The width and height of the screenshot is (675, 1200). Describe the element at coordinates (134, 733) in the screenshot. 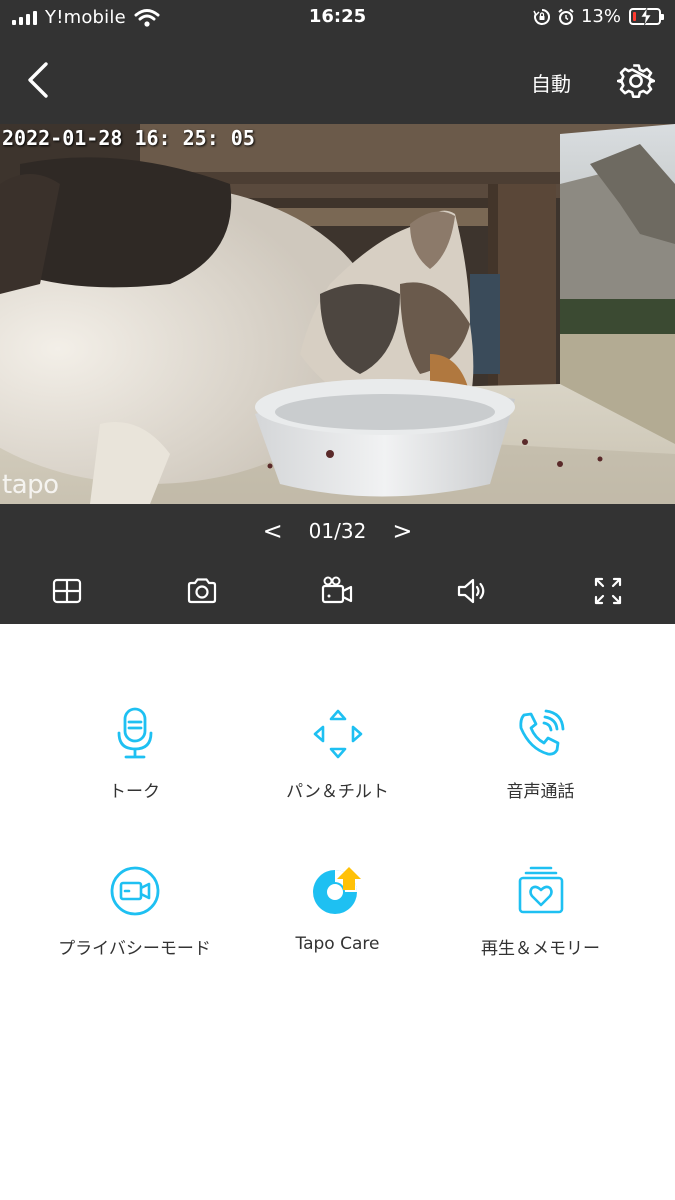

I see `microphone-icon` at that location.